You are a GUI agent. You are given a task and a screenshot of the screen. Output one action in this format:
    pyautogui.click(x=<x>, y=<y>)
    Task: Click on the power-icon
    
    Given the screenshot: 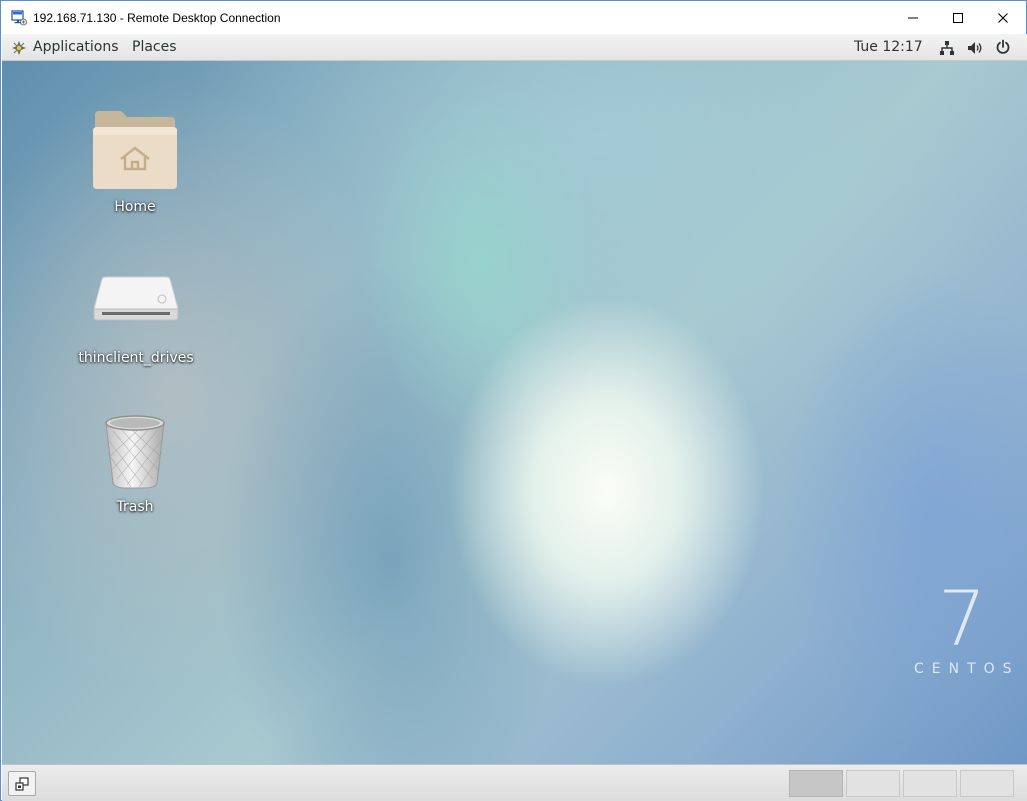 What is the action you would take?
    pyautogui.click(x=1003, y=49)
    